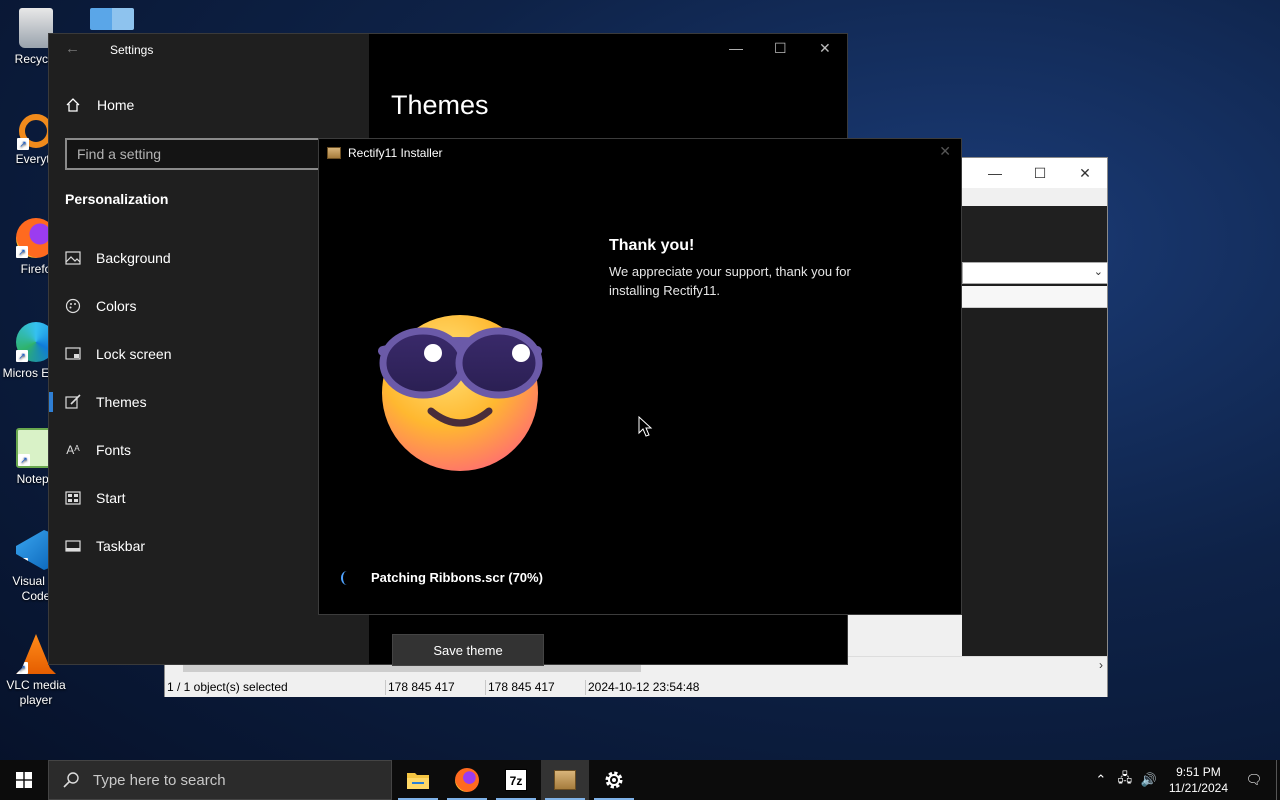 The width and height of the screenshot is (1280, 800). I want to click on clock-date: 11/21/2024, so click(1198, 788).